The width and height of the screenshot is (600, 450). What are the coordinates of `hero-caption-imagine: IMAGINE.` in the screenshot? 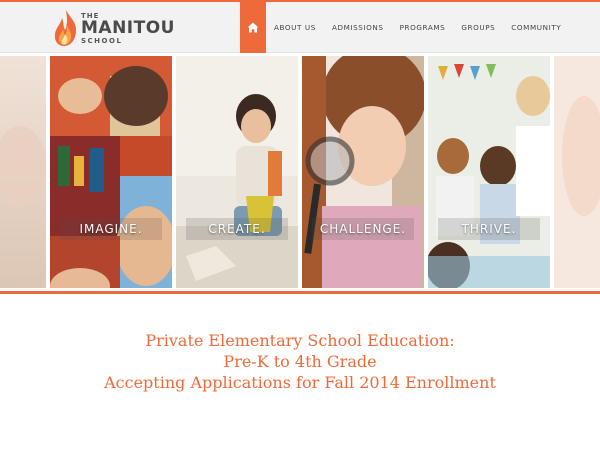 It's located at (111, 229).